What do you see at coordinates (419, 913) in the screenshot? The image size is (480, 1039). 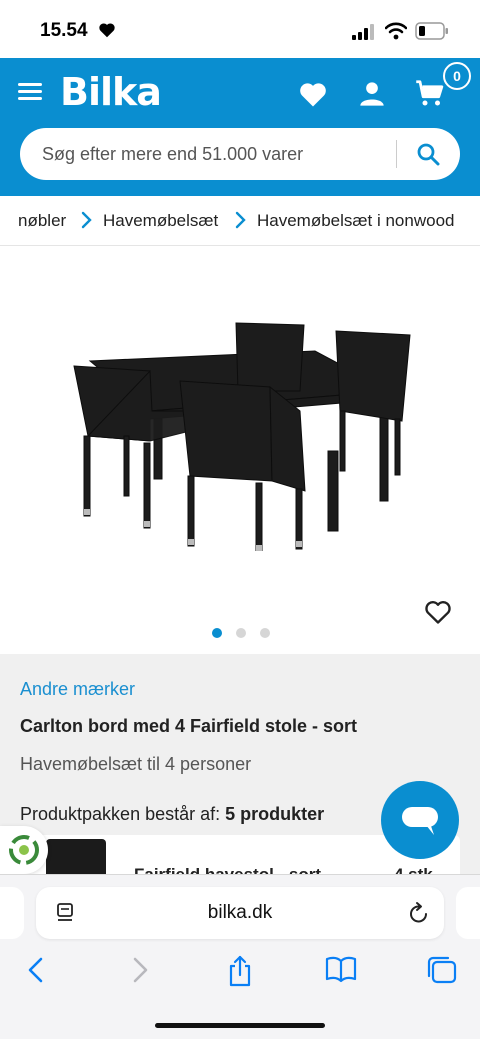 I see `reload-icon` at bounding box center [419, 913].